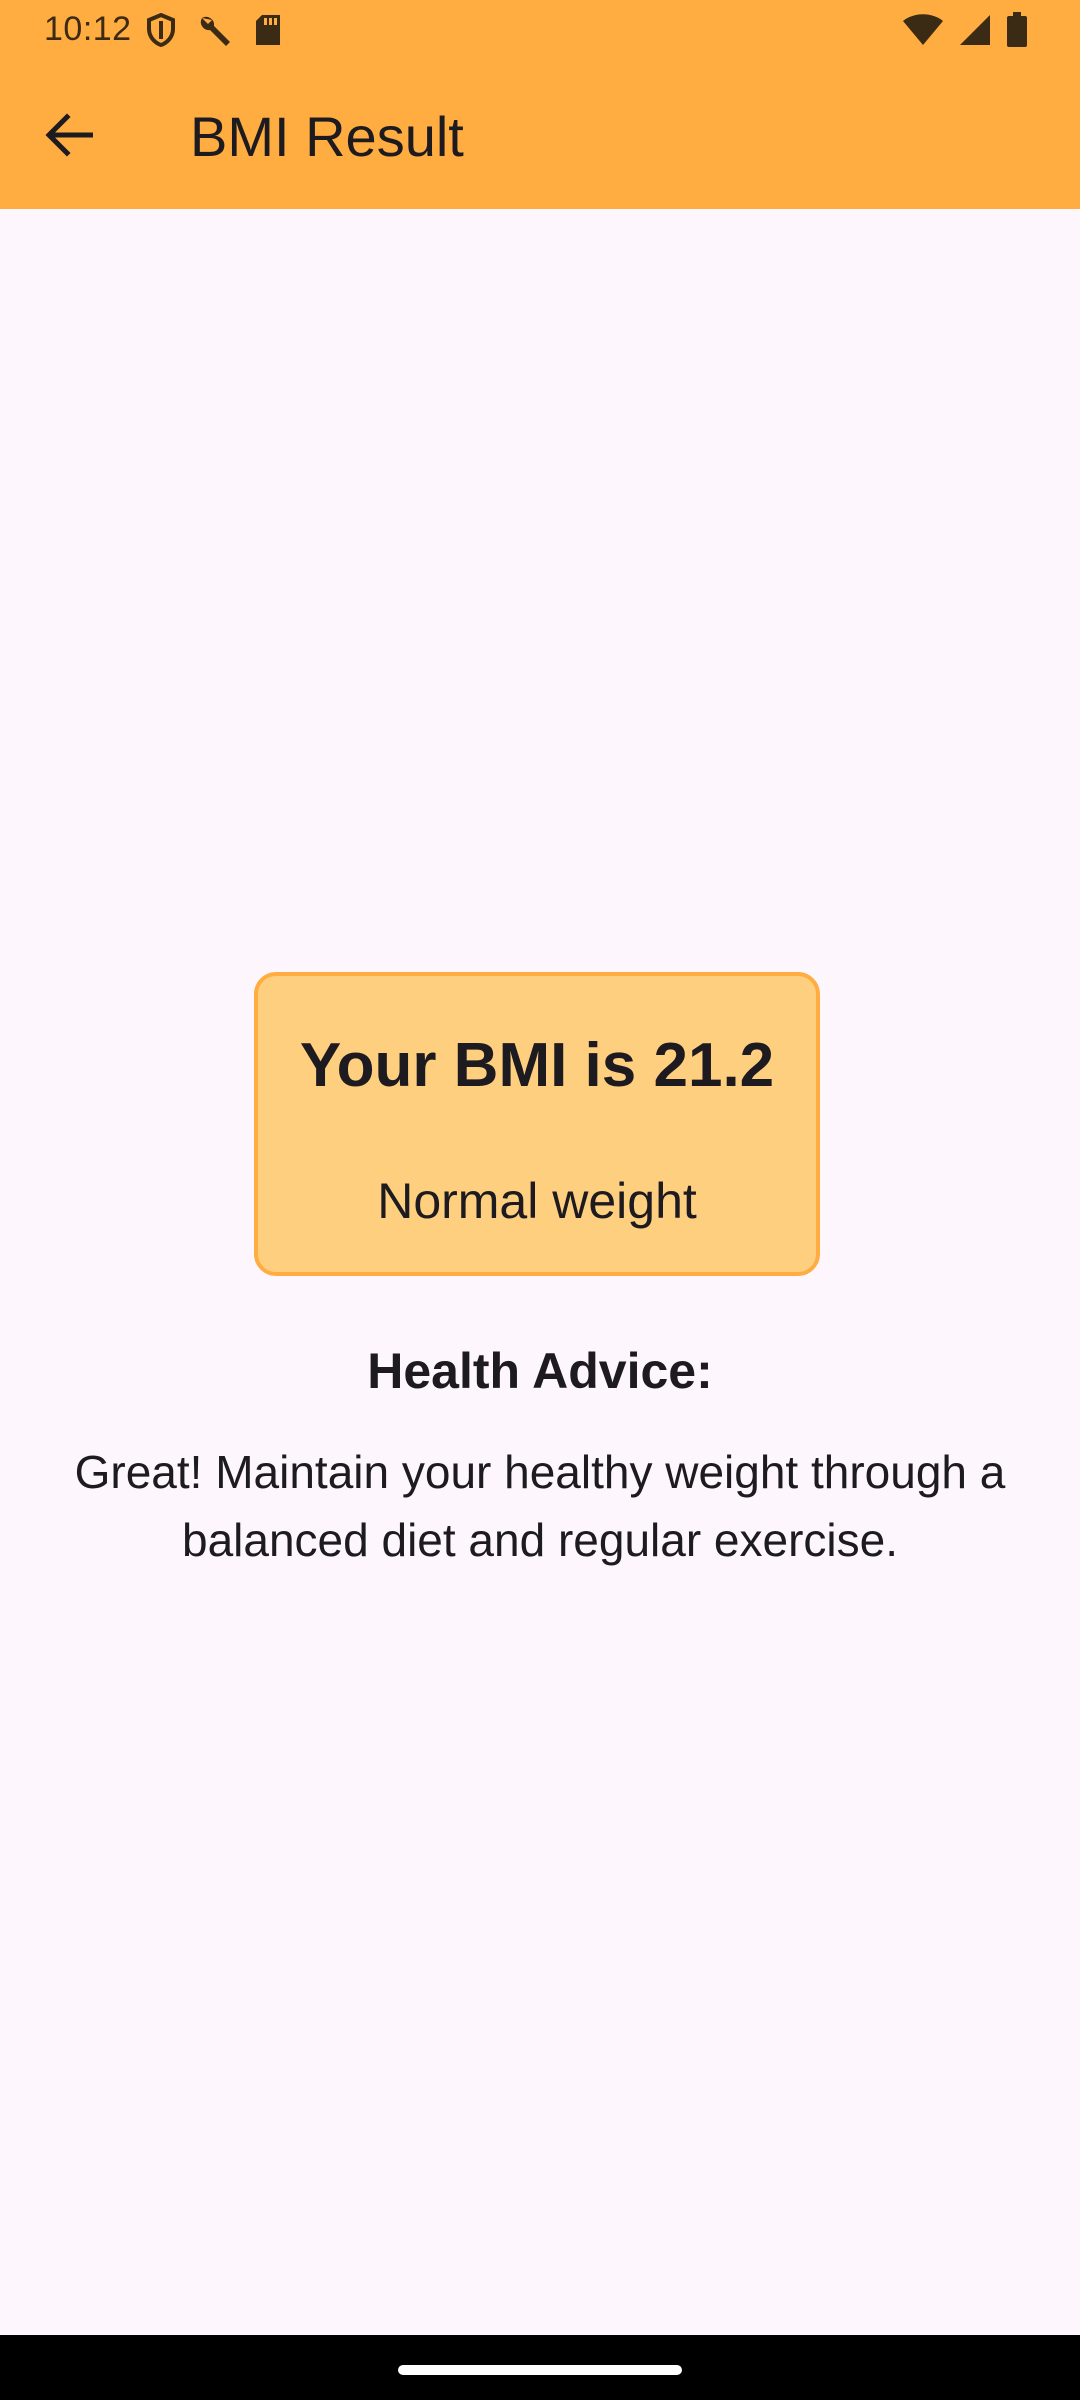 The image size is (1080, 2400). Describe the element at coordinates (537, 1201) in the screenshot. I see `bmi-category-text: Normal weight` at that location.